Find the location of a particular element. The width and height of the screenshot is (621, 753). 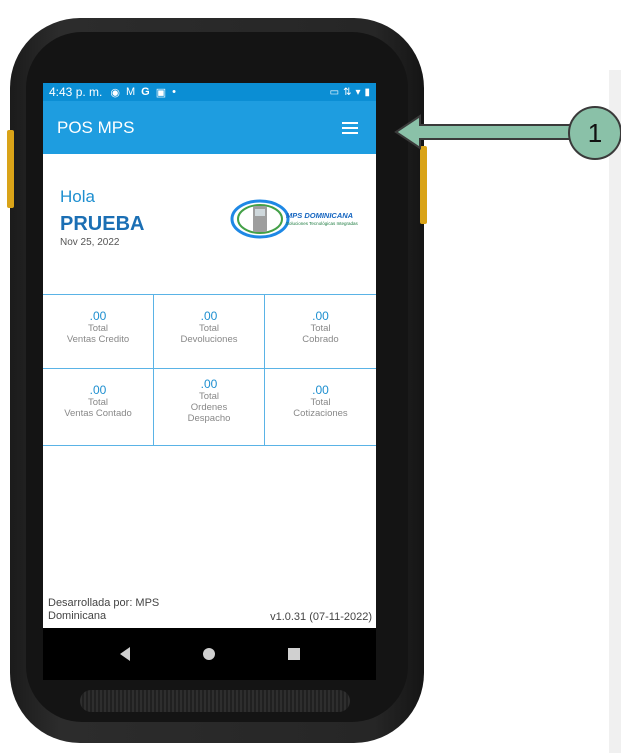

right-side-button is located at coordinates (423, 185).